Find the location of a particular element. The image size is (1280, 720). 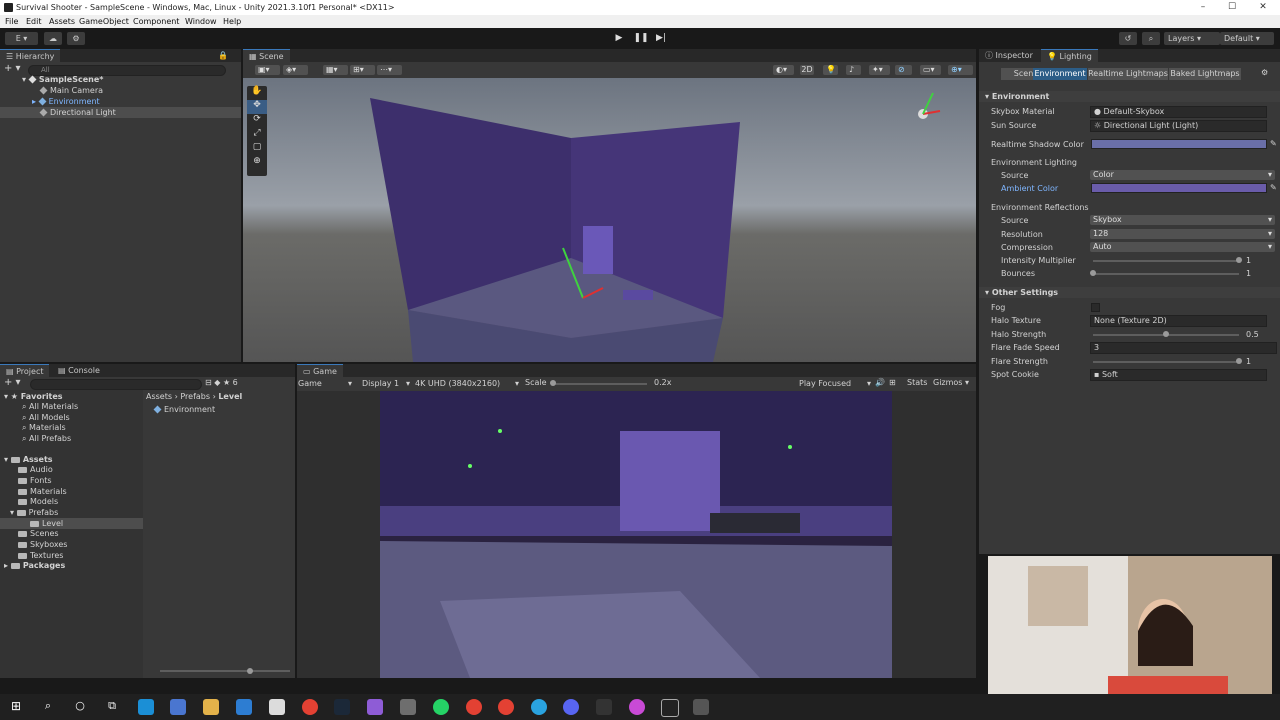

folder-item: Skyboxes is located at coordinates (42, 545).